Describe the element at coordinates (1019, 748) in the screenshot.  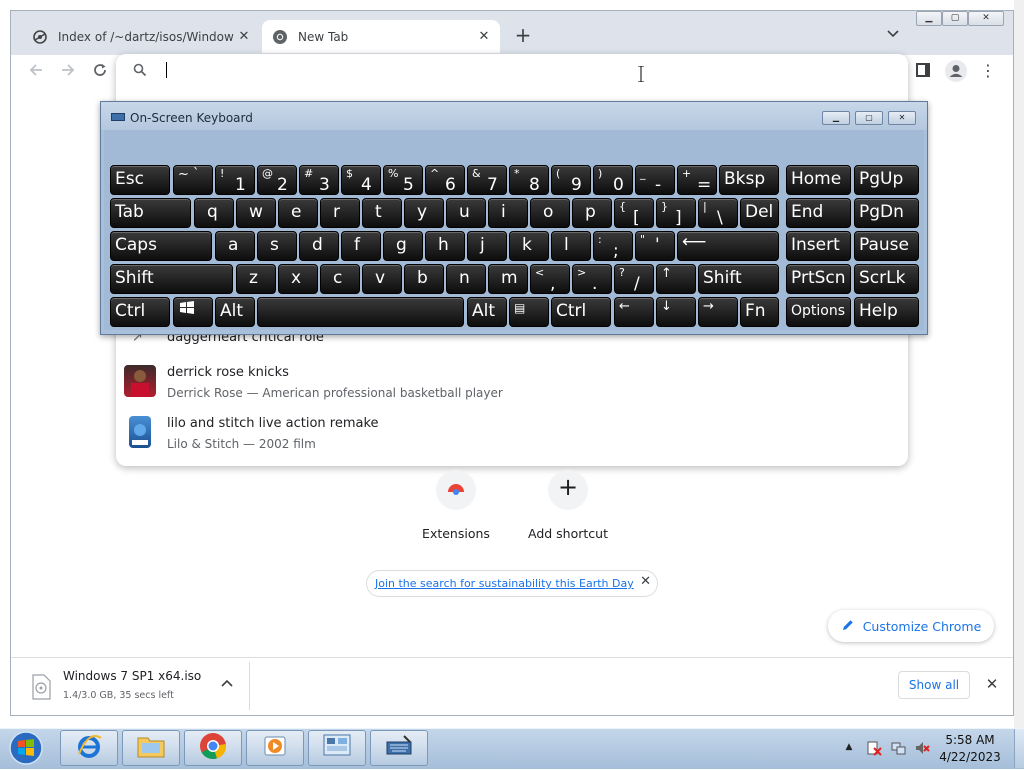
I see `show-desktop-button` at that location.